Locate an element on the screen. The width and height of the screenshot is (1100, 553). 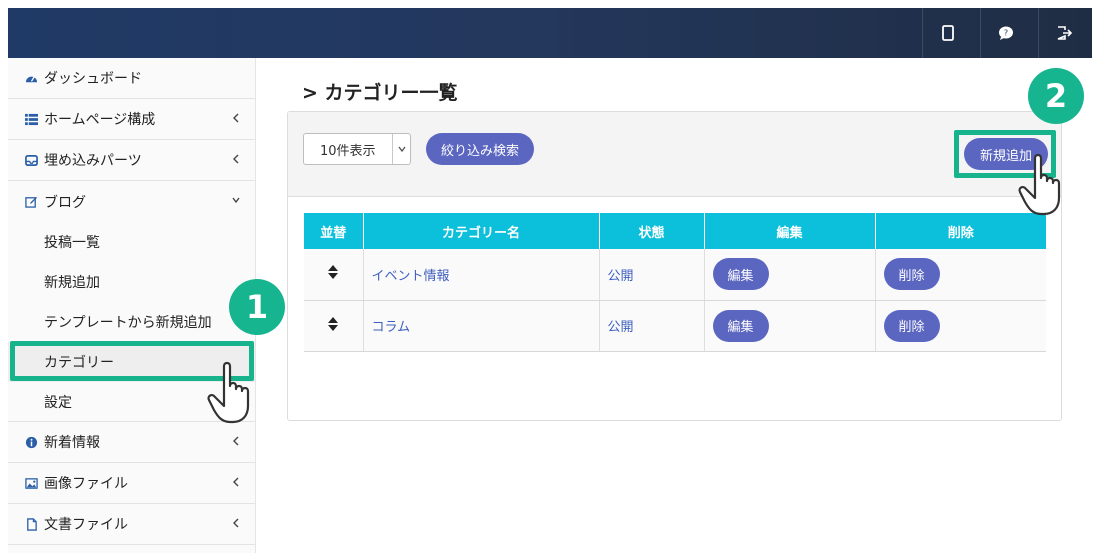
column-header-edit: 編集 is located at coordinates (790, 231).